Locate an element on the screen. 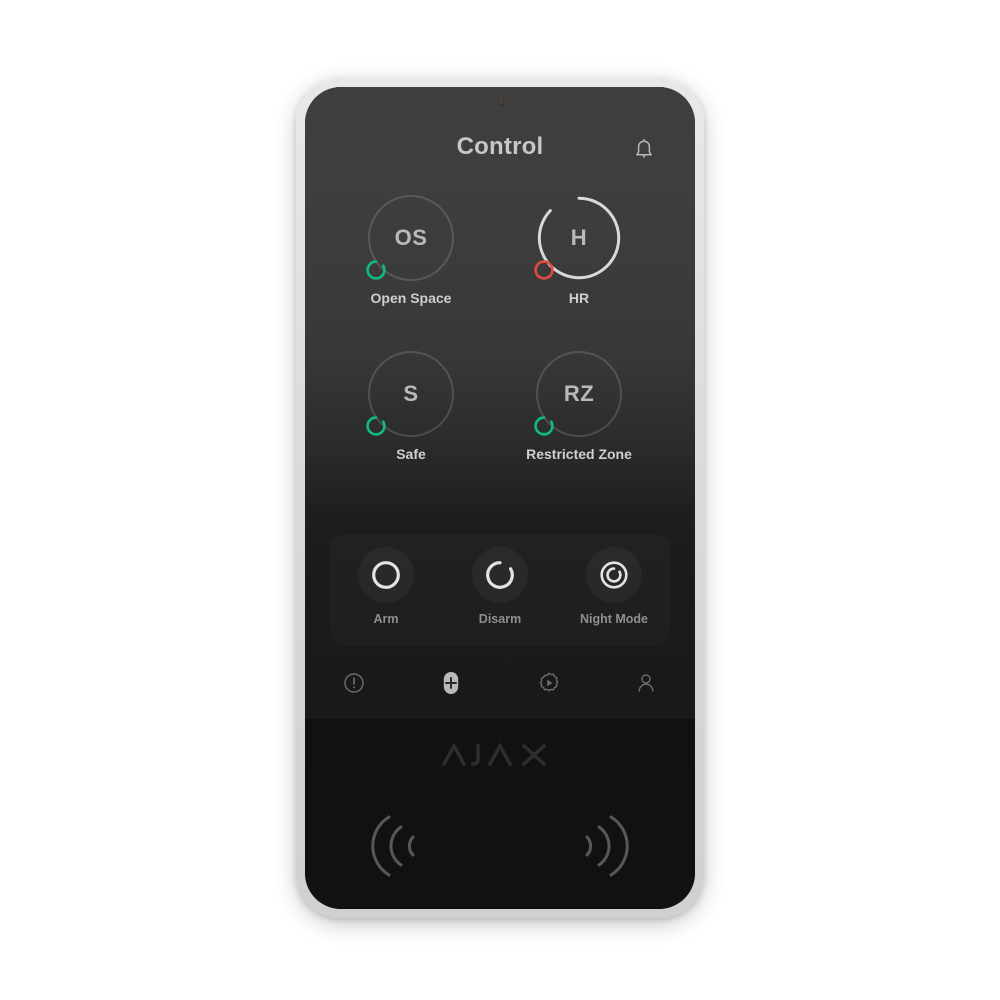 This screenshot has height=1000, width=1000. group-name: HR is located at coordinates (579, 298).